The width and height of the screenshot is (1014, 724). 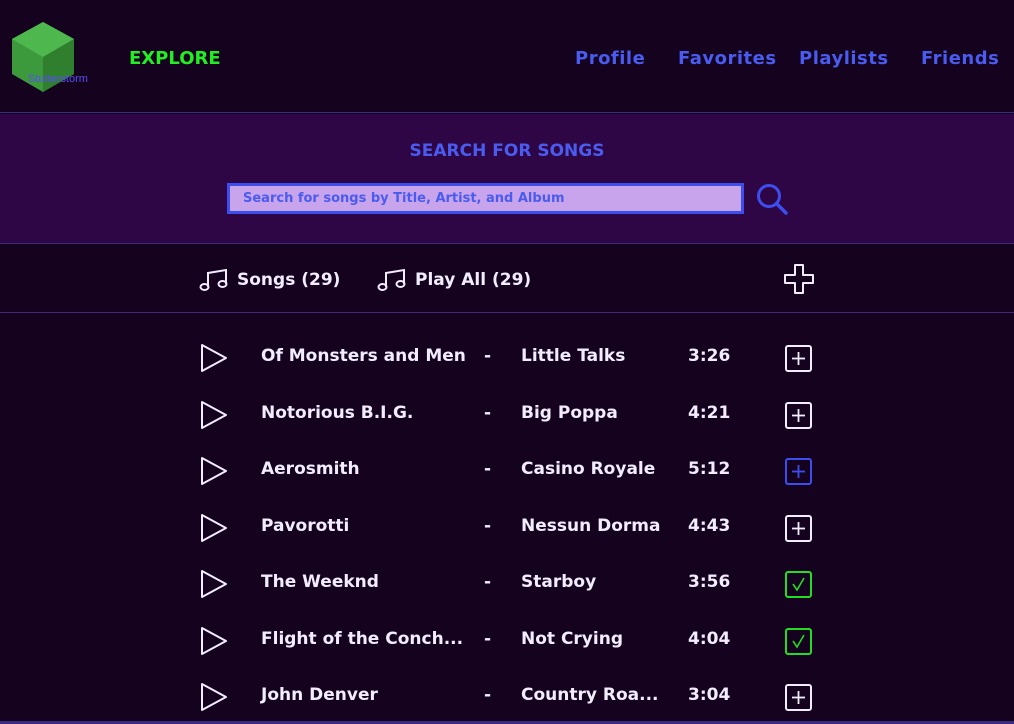 What do you see at coordinates (588, 469) in the screenshot?
I see `song-title: Casino Royale` at bounding box center [588, 469].